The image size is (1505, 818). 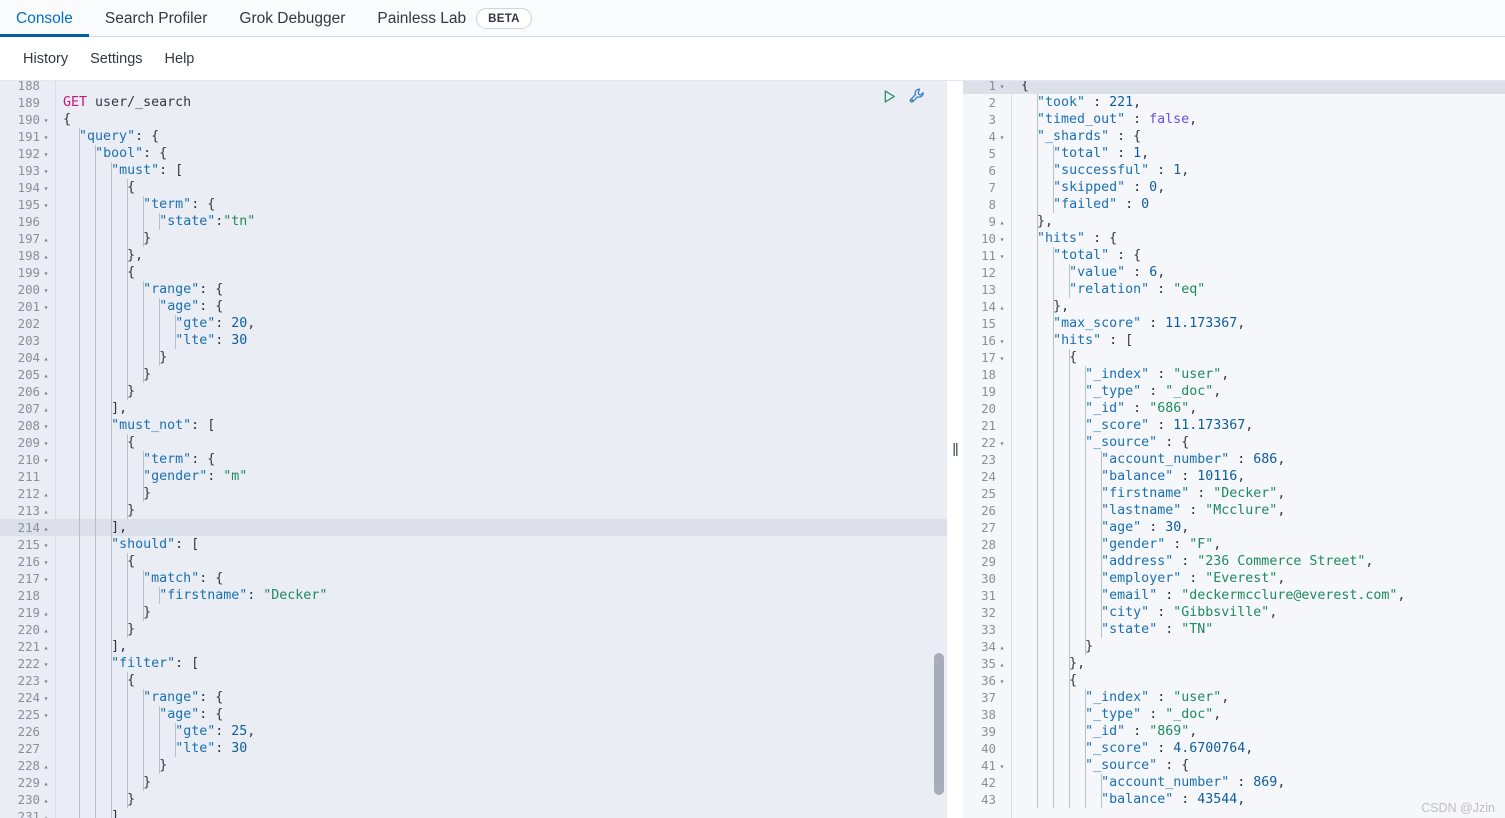 What do you see at coordinates (987, 153) in the screenshot?
I see `line-number: 5` at bounding box center [987, 153].